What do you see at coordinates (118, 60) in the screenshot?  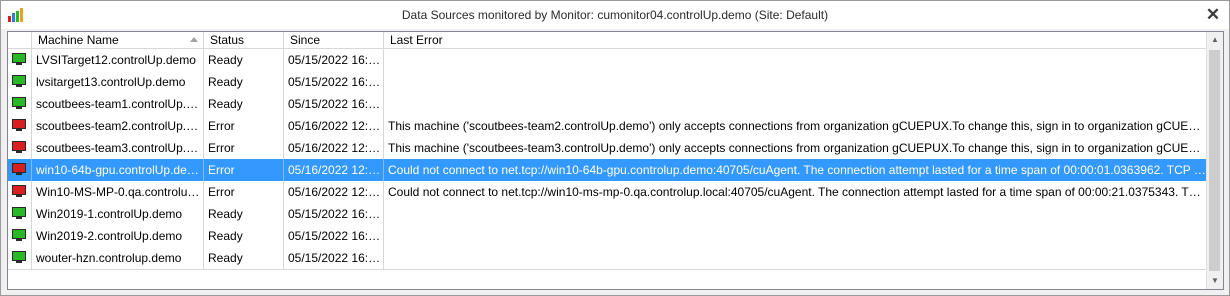 I see `machine-name-cell: LVSITarget12.controlUp.demo` at bounding box center [118, 60].